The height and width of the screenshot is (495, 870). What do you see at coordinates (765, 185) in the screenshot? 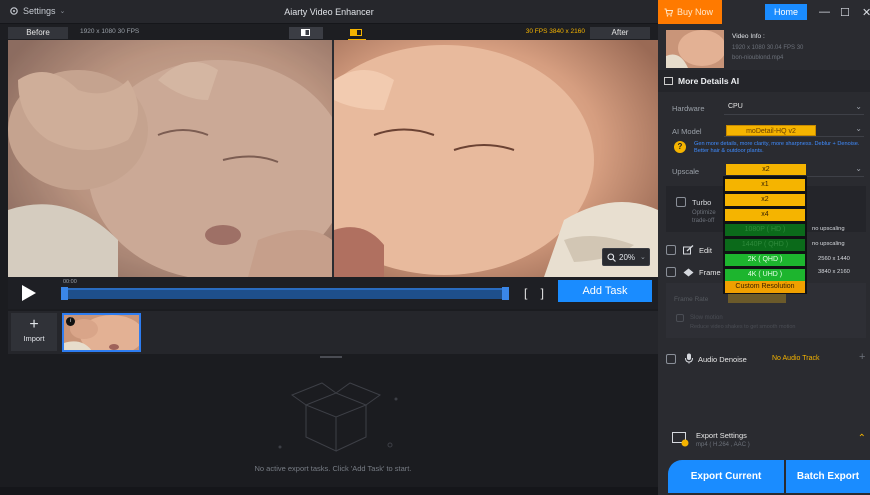
I see `upscale-option-x1: x1` at bounding box center [765, 185].